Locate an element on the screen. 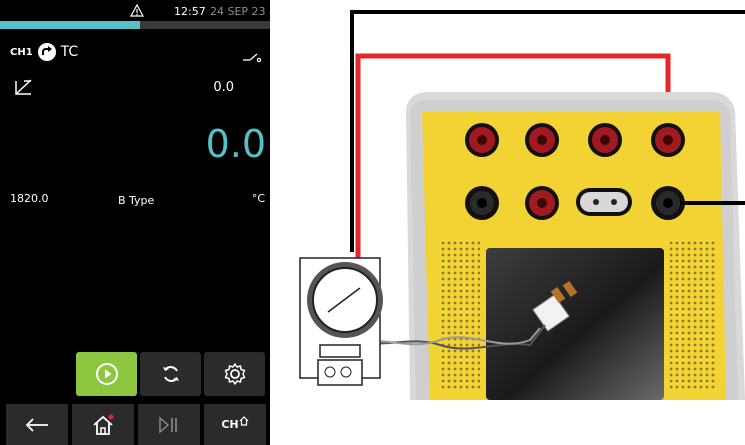  status-bar: 12:57 24 SEP 23 is located at coordinates (135, 11).